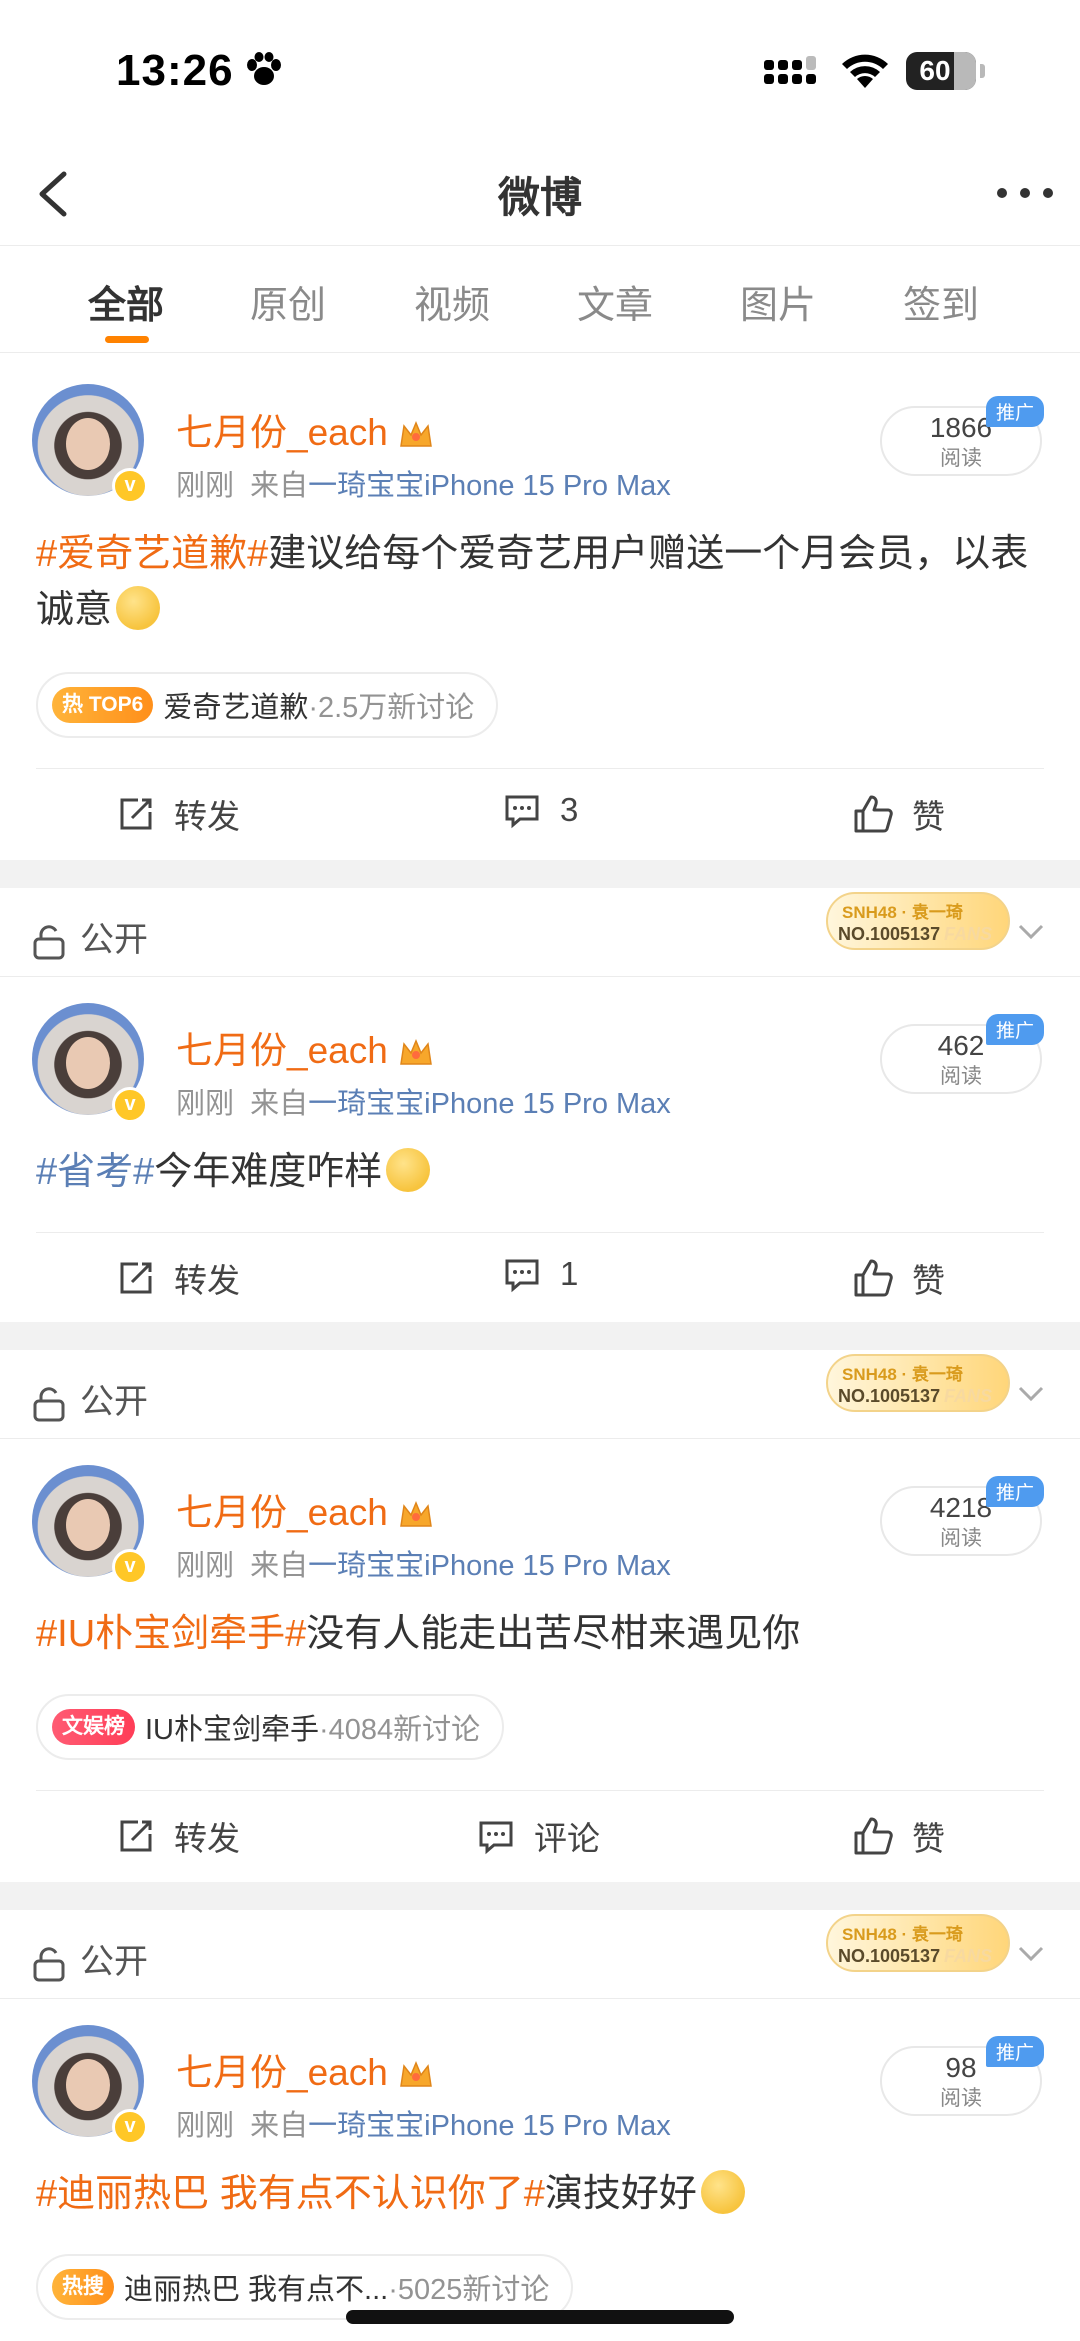 This screenshot has width=1080, height=2341. What do you see at coordinates (288, 301) in the screenshot?
I see `tab-original: 原创` at bounding box center [288, 301].